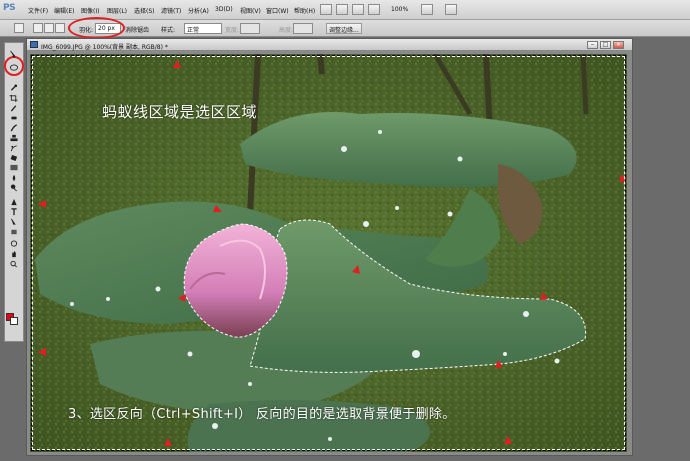  Describe the element at coordinates (198, 10) in the screenshot. I see `menu-analysis: 分析(A)` at that location.